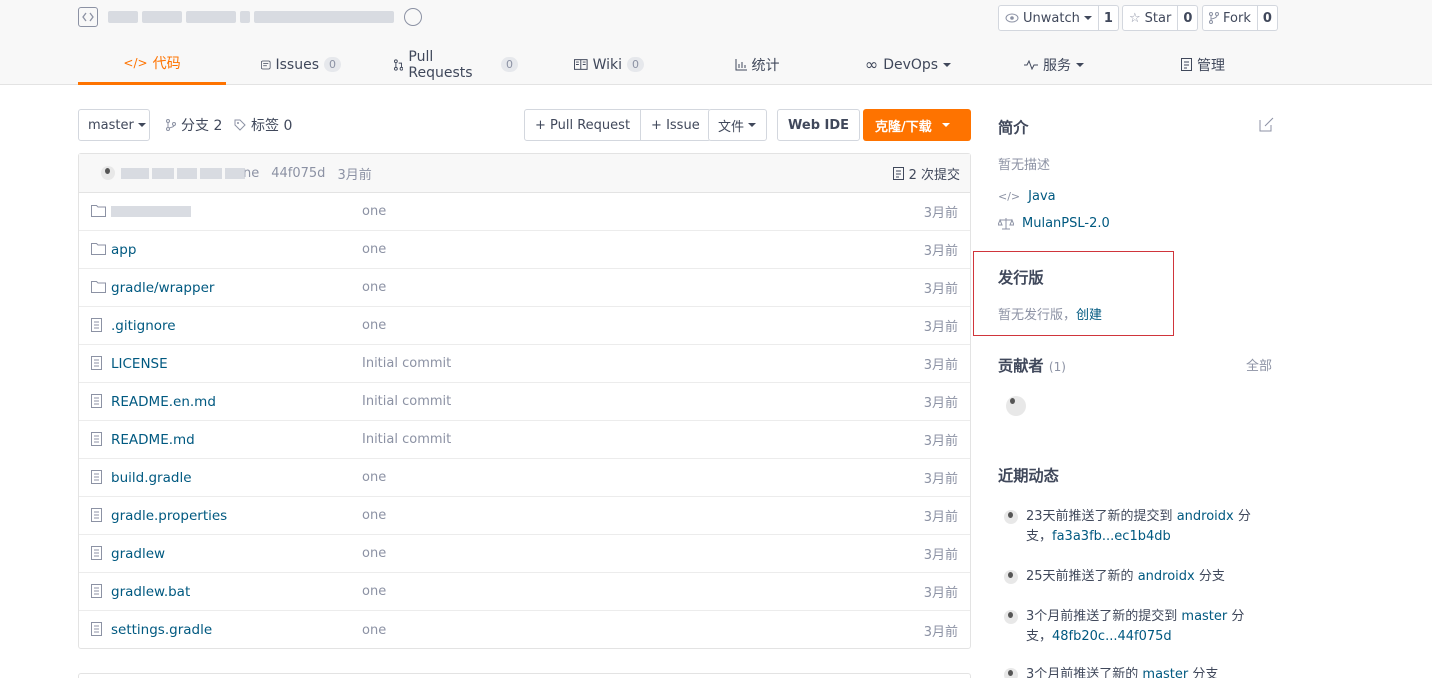 Image resolution: width=1432 pixels, height=678 pixels. I want to click on new-issue-button: + Issue, so click(676, 125).